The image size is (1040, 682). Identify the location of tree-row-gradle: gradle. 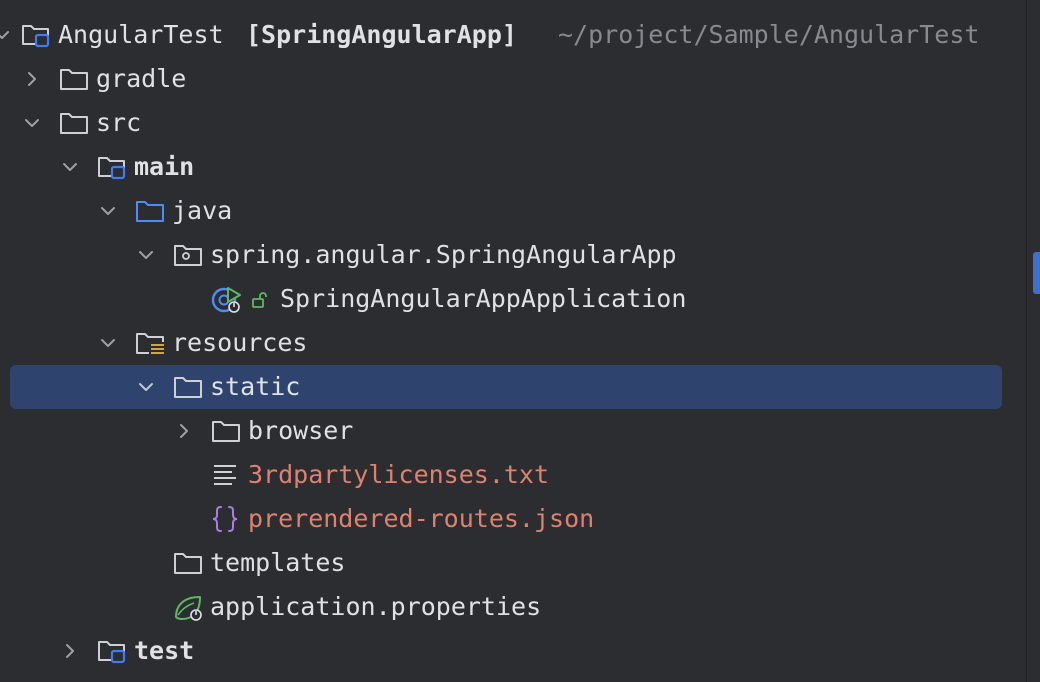
(513, 79).